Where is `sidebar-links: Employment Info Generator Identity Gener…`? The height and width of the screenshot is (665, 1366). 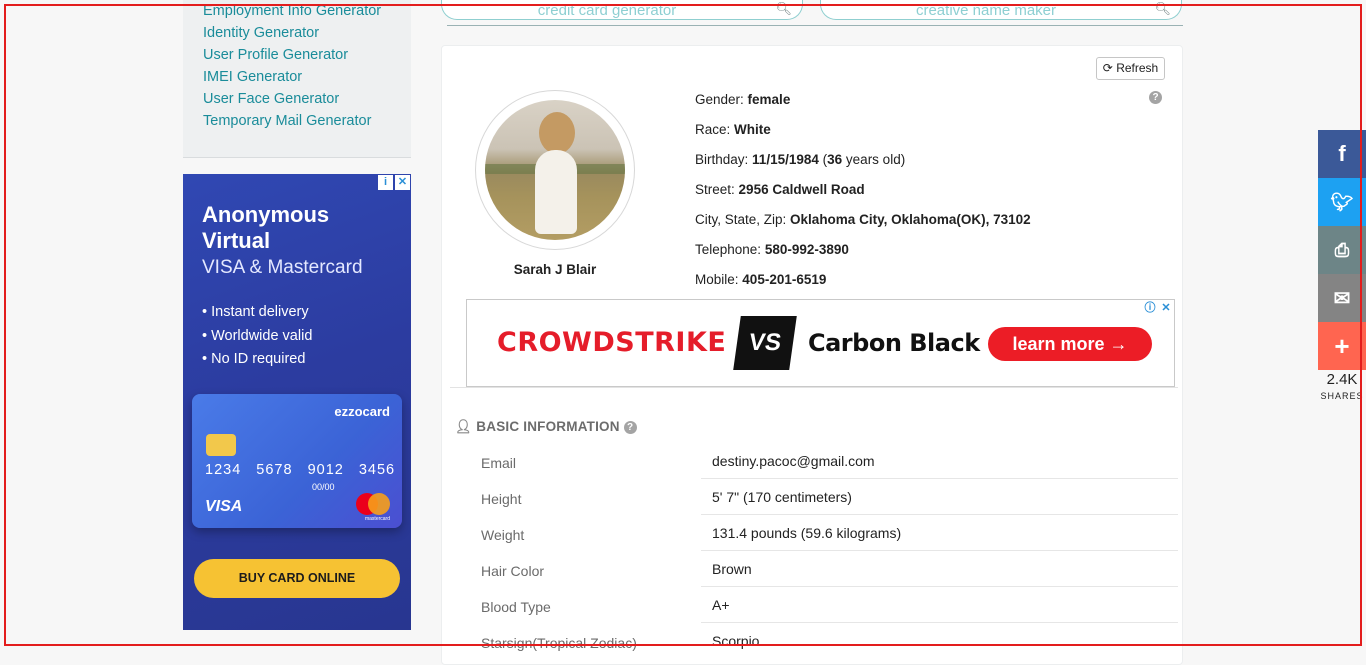 sidebar-links: Employment Info Generator Identity Gener… is located at coordinates (297, 79).